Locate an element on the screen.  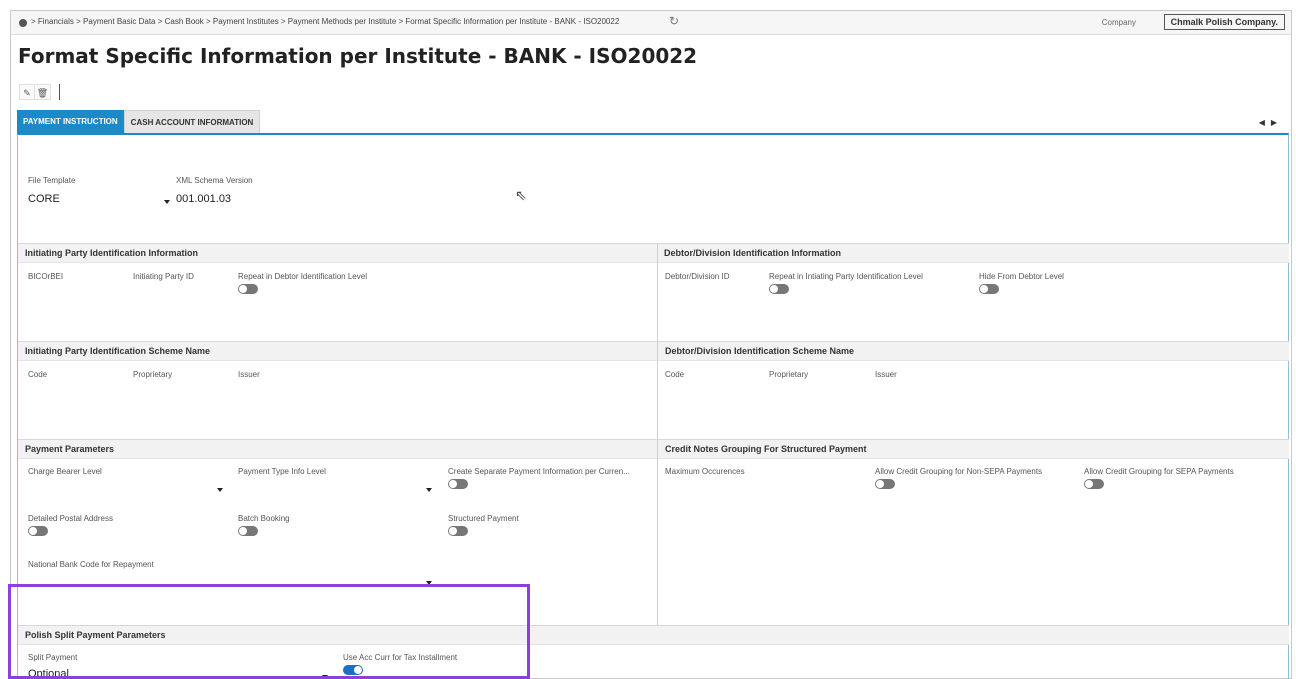
mouse-cursor-icon: ⇖ is located at coordinates (521, 195).